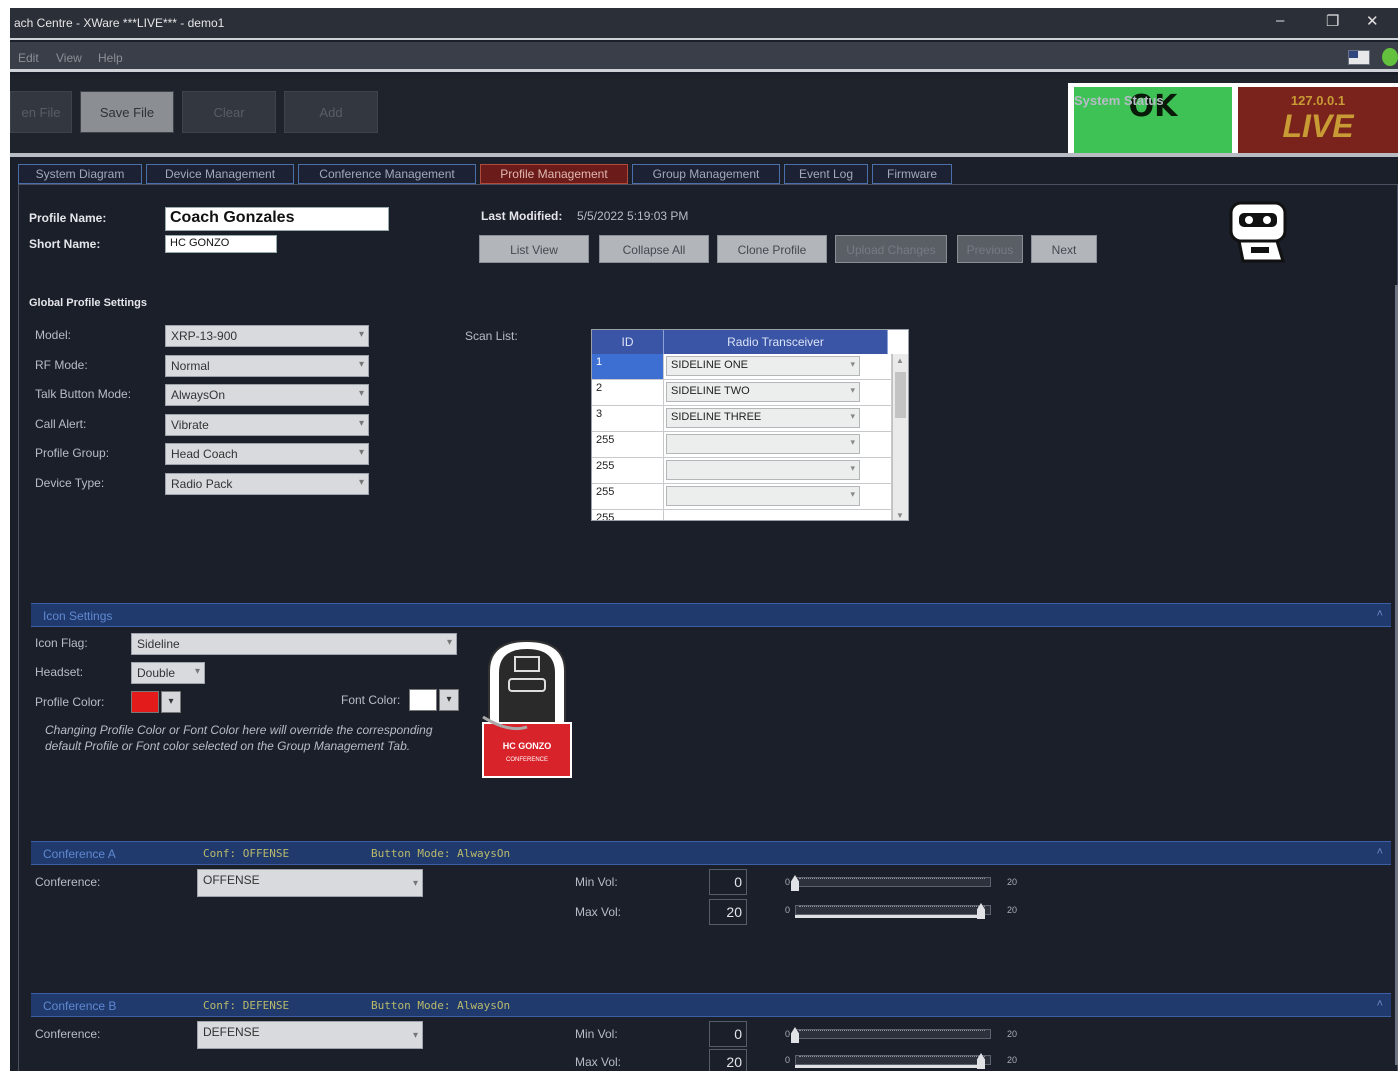 The height and width of the screenshot is (1071, 1398). What do you see at coordinates (267, 395) in the screenshot?
I see `talk-button-mode-select: AlwaysOn ▾` at bounding box center [267, 395].